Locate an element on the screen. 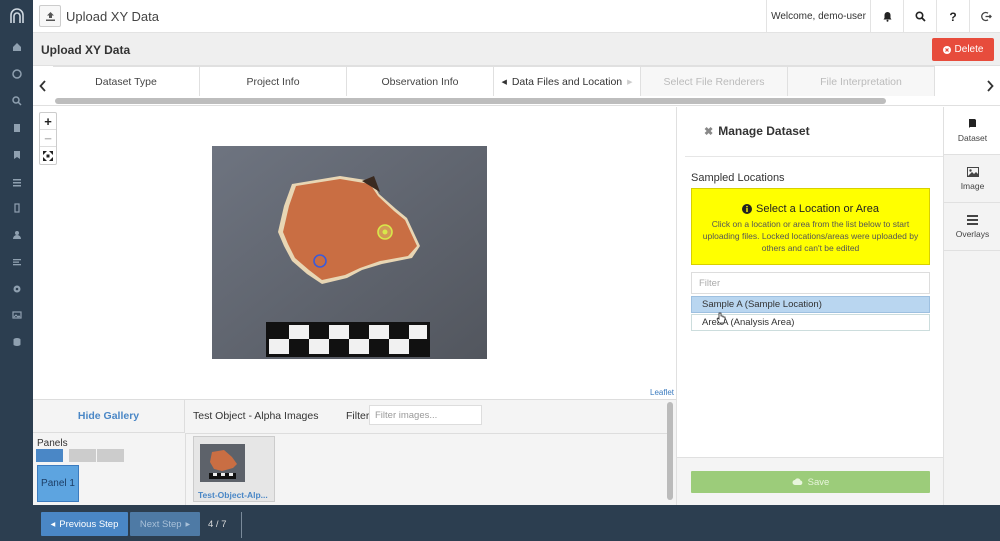  tab-label: Dataset is located at coordinates (972, 138).